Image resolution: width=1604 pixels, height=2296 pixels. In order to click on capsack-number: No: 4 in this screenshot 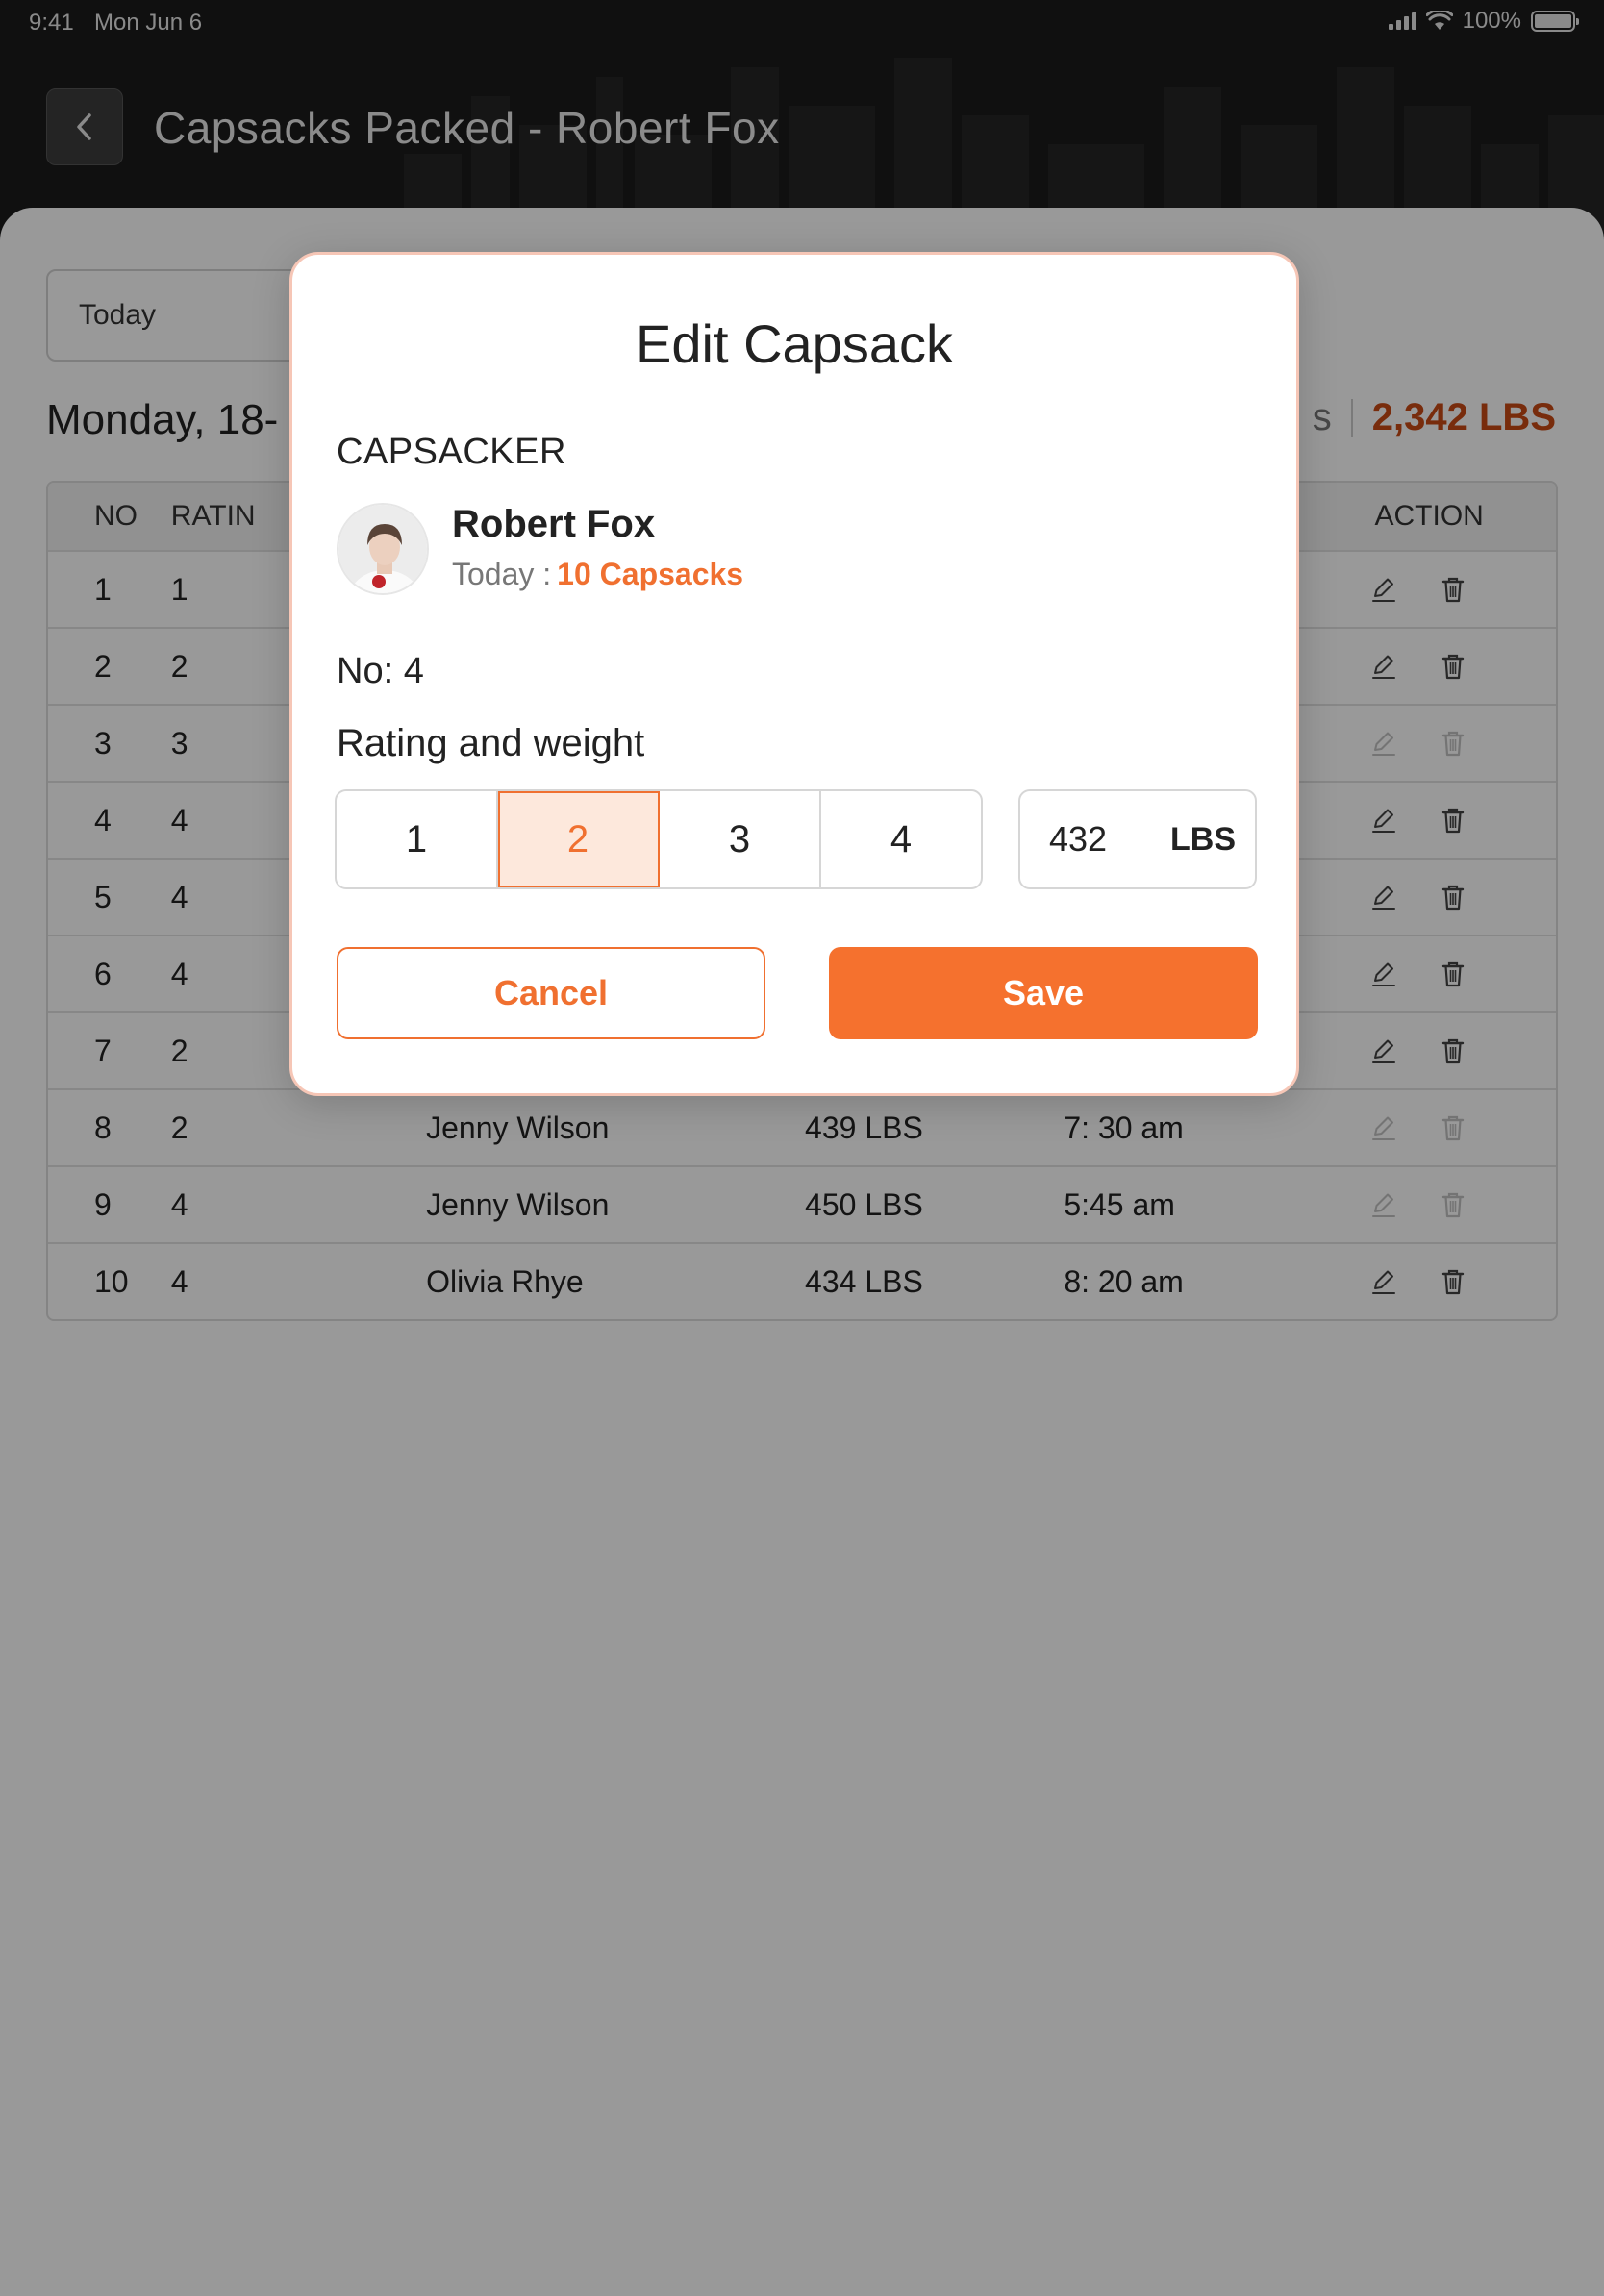, I will do `click(380, 671)`.